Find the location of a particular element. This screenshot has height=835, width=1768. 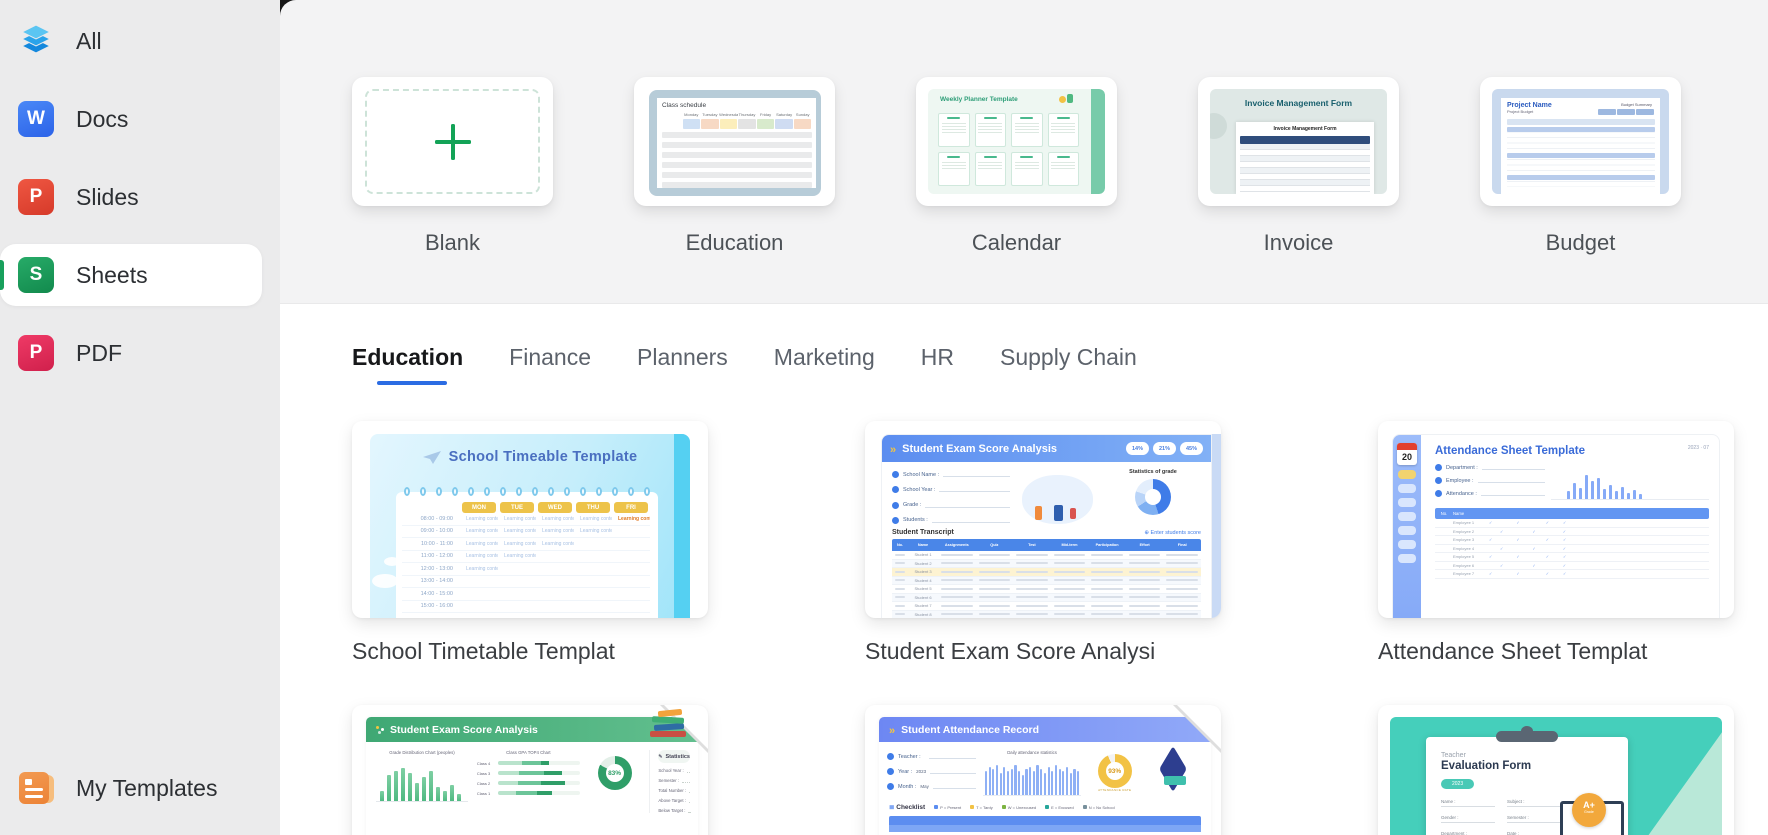

sidebar-item-label: PDF is located at coordinates (99, 352).